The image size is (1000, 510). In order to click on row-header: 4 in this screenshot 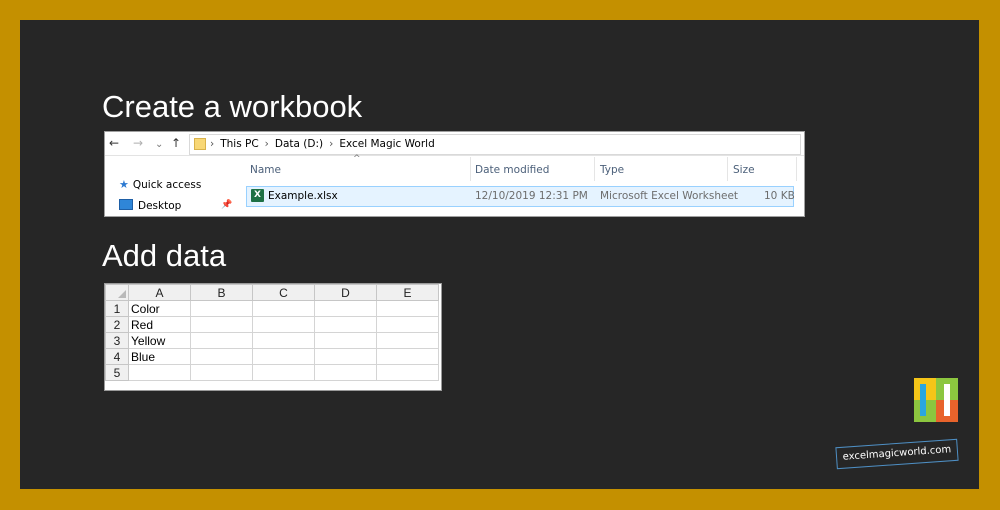, I will do `click(117, 356)`.